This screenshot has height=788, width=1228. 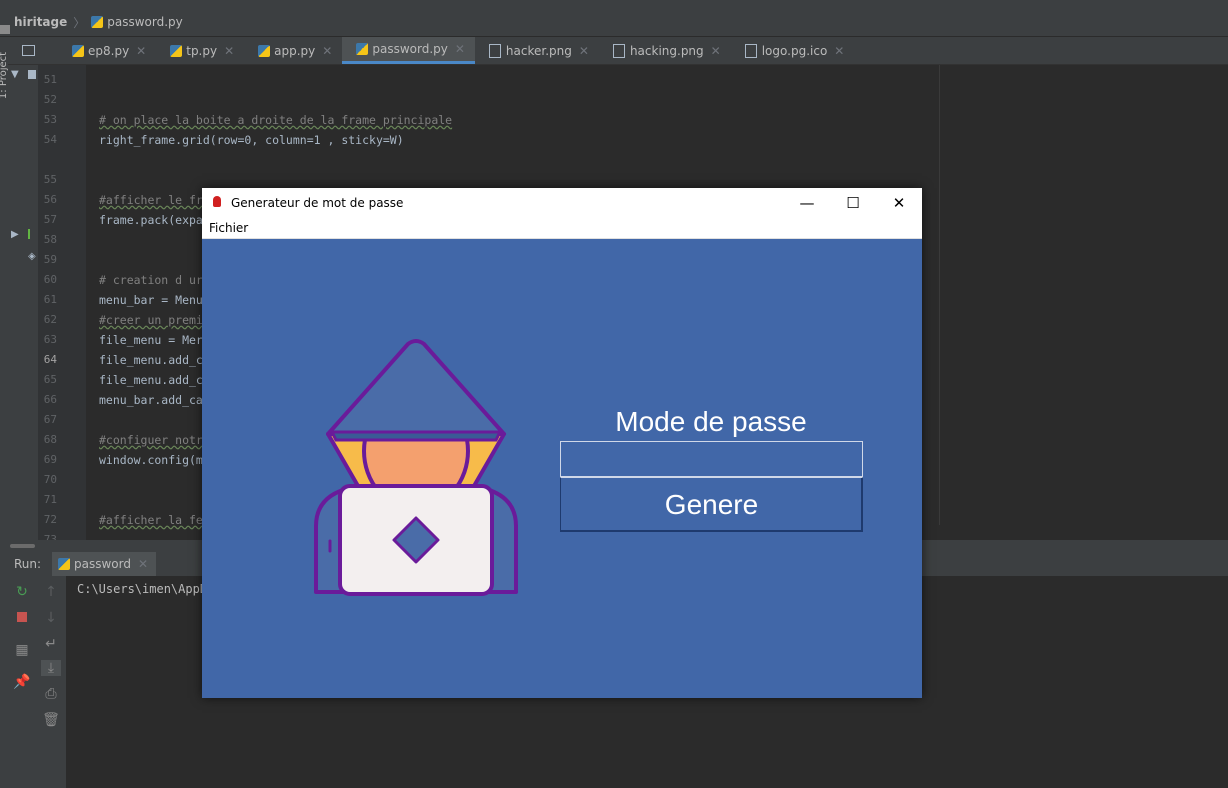 I want to click on tab-label: hacker.png, so click(x=538, y=50).